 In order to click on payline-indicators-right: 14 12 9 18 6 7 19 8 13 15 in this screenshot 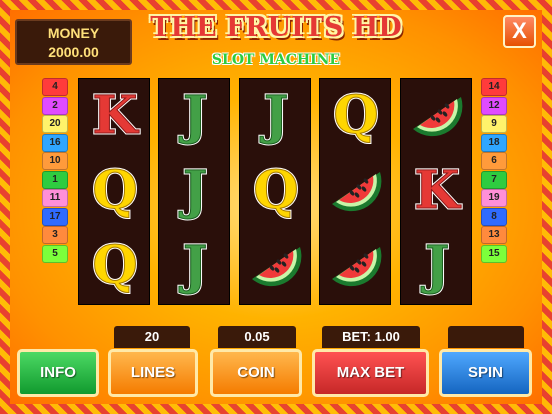, I will do `click(494, 170)`.